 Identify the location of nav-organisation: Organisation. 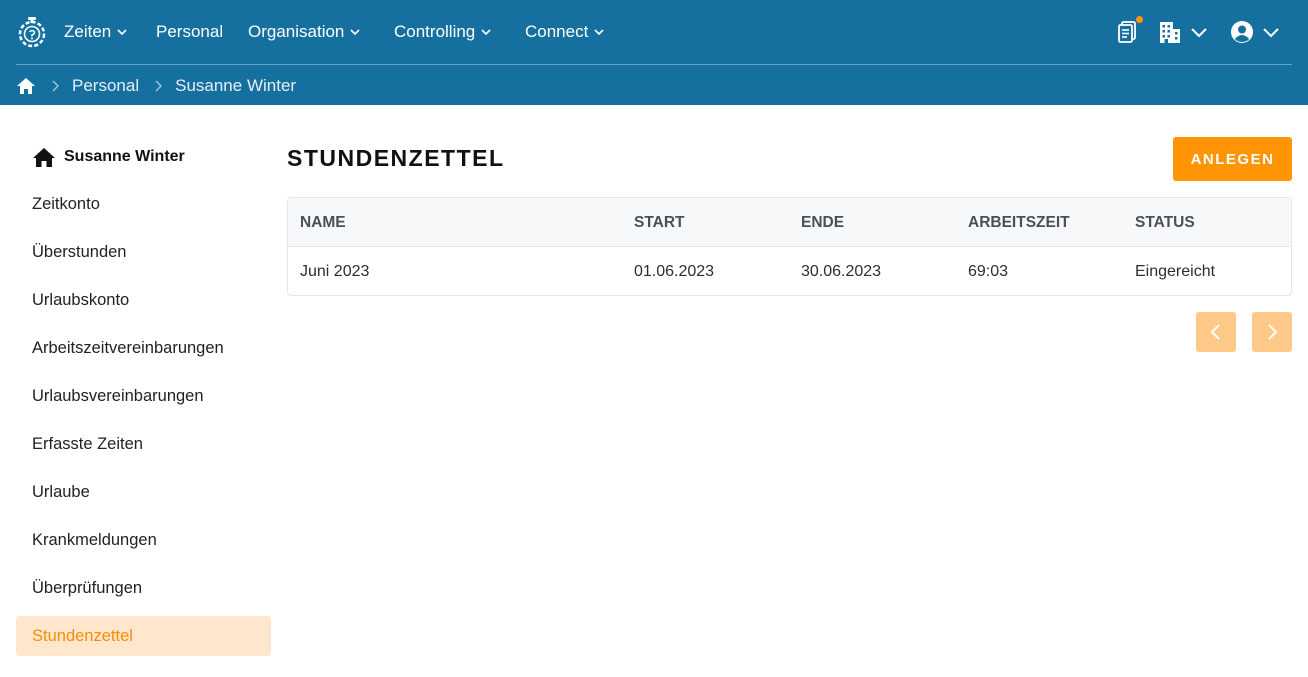
(304, 32).